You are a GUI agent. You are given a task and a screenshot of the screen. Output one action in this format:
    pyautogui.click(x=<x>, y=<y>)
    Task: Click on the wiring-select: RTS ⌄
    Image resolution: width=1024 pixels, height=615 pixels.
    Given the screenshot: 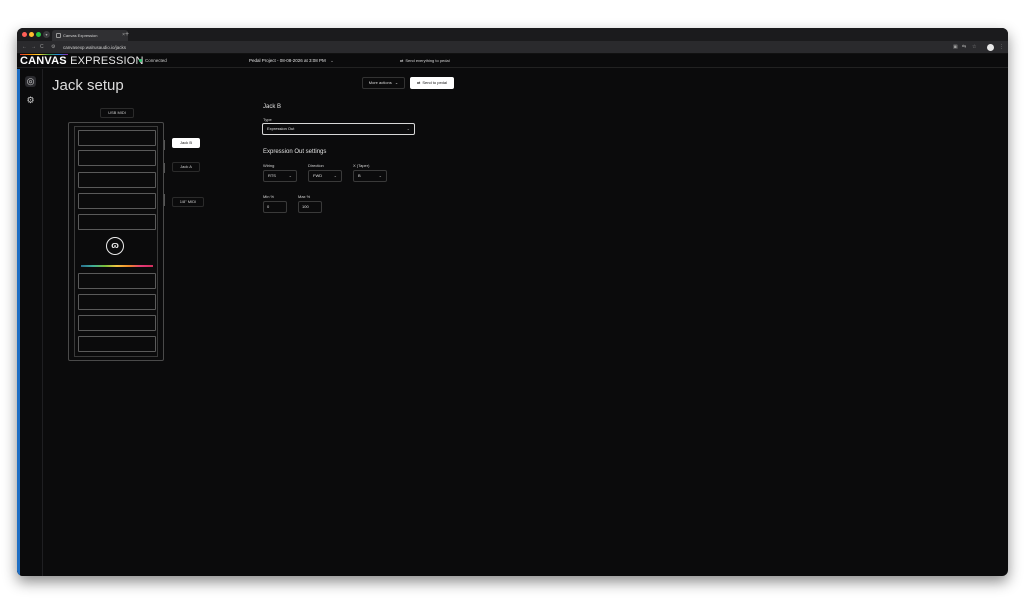 What is the action you would take?
    pyautogui.click(x=280, y=176)
    